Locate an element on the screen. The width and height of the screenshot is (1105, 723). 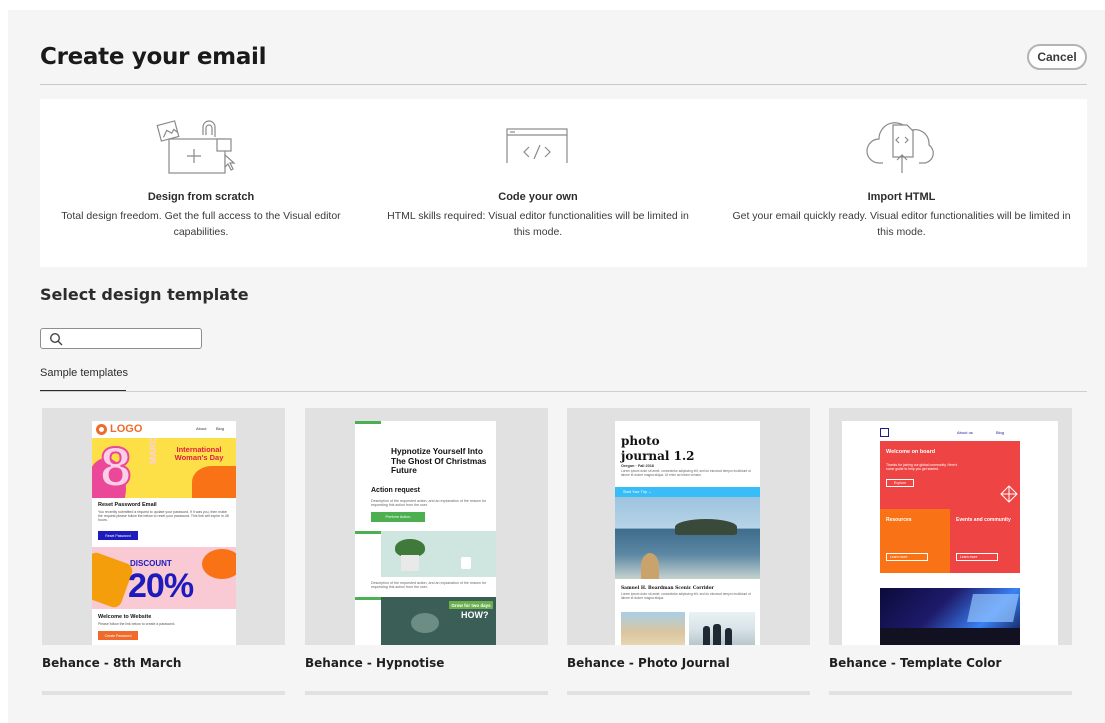
template-card-title: Behance - Photo Journal is located at coordinates (648, 663).